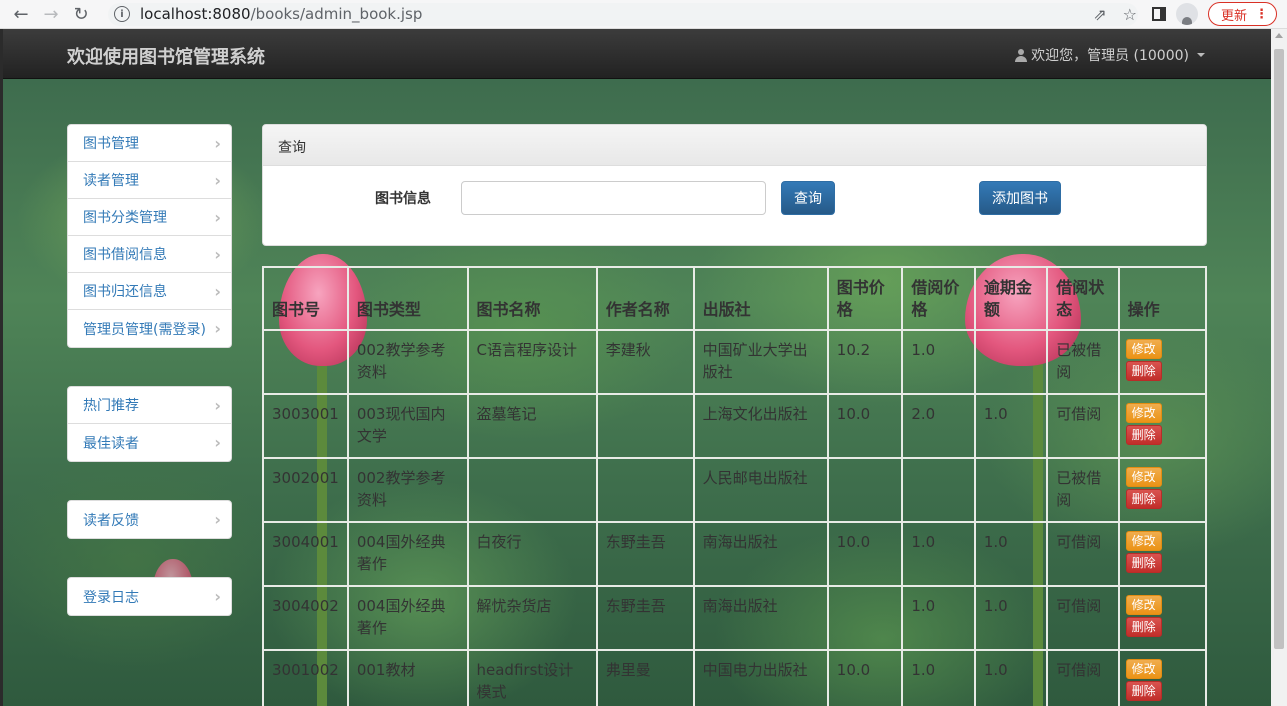  What do you see at coordinates (195, 14) in the screenshot?
I see `url-host: localhost:8080` at bounding box center [195, 14].